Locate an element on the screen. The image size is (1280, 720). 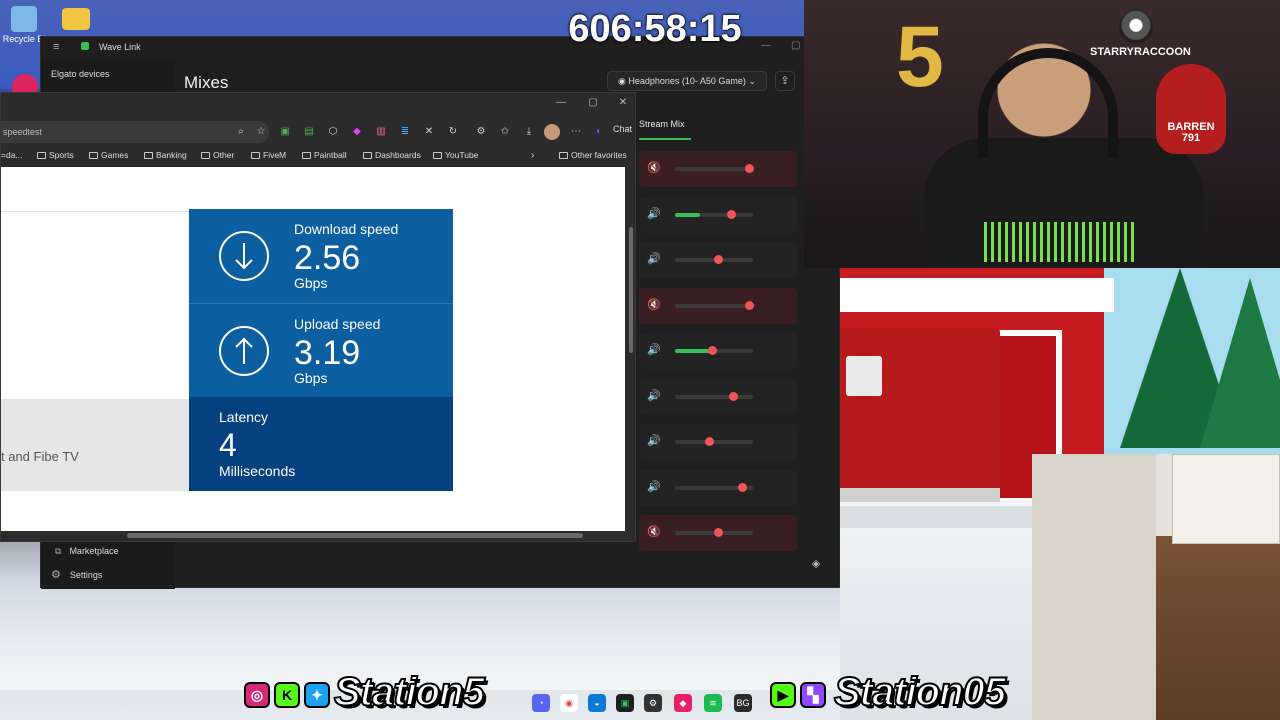
browser-maximize-button: ▢ is located at coordinates (593, 102).